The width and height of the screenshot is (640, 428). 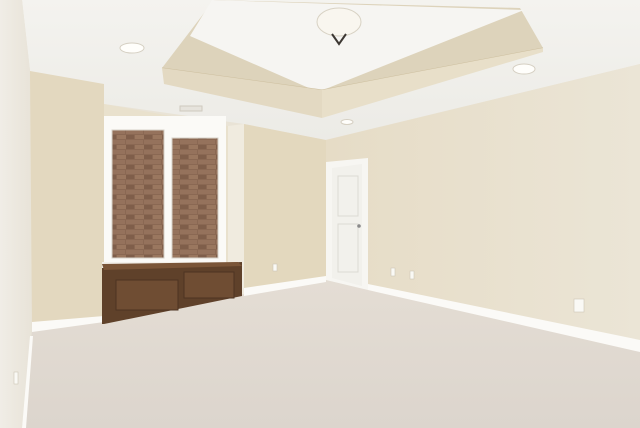 I want to click on window-glass-left, so click(x=138, y=194).